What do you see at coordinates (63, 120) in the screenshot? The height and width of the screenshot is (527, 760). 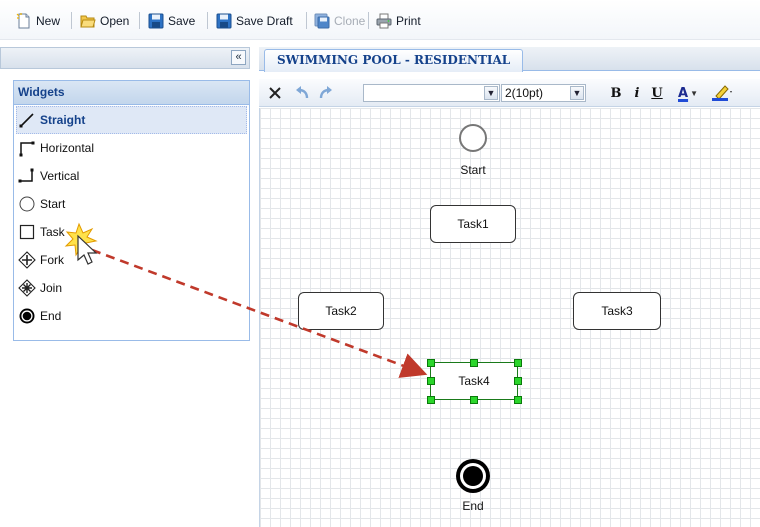 I see `widget-item-label: Straight` at bounding box center [63, 120].